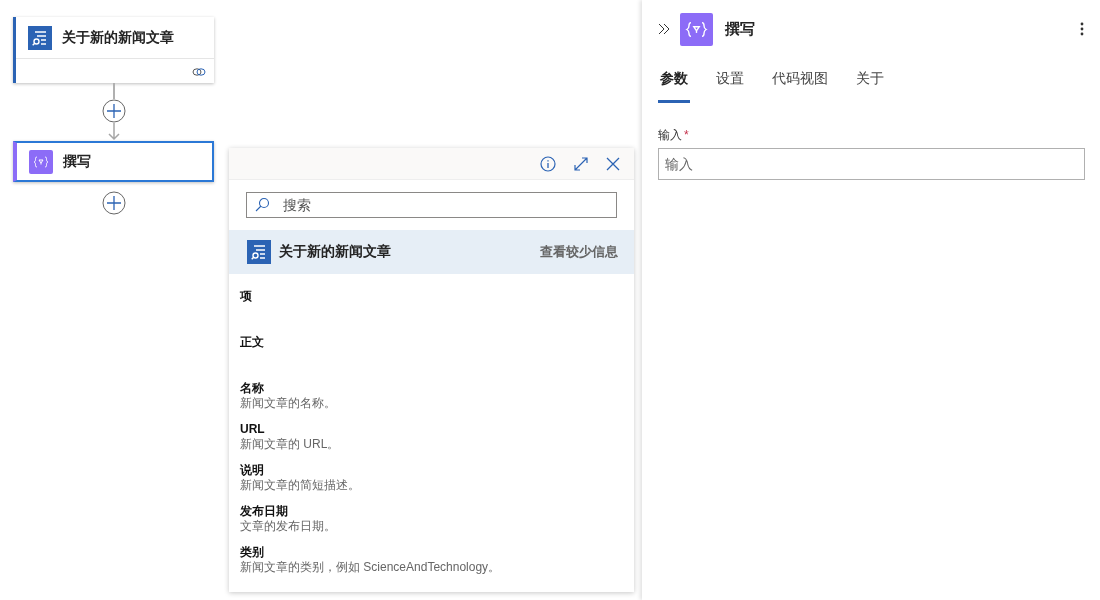 This screenshot has width=1100, height=600. I want to click on tab: 代码视图, so click(800, 80).